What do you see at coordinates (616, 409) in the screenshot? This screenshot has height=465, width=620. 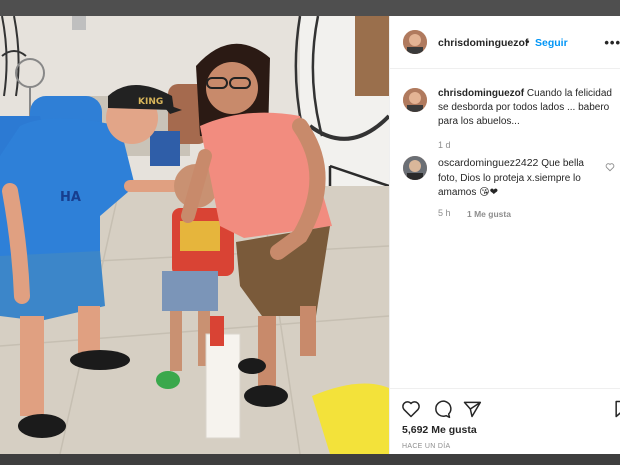 I see `bookmark-icon` at bounding box center [616, 409].